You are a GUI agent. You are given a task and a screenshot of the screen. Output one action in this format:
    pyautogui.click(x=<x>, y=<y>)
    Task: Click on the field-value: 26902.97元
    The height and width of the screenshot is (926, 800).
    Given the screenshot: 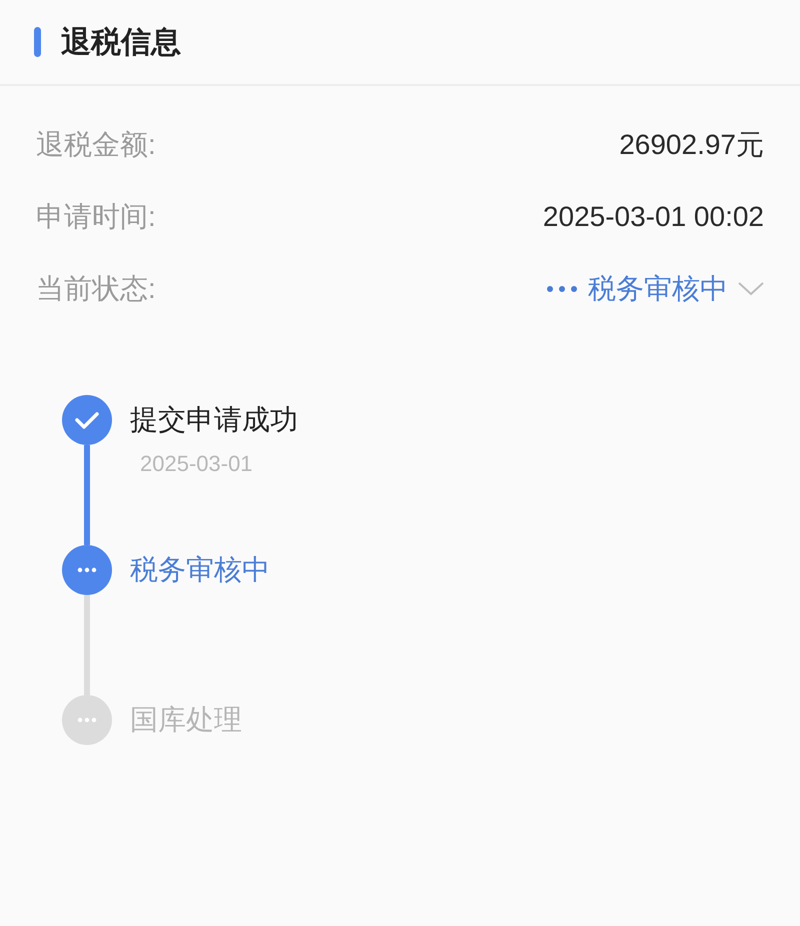 What is the action you would take?
    pyautogui.click(x=691, y=145)
    